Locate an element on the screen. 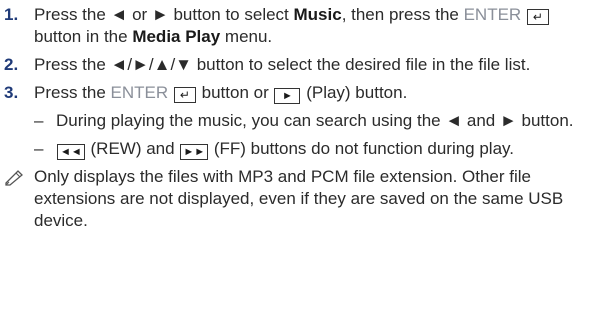  note-pencil-icon is located at coordinates (14, 178).